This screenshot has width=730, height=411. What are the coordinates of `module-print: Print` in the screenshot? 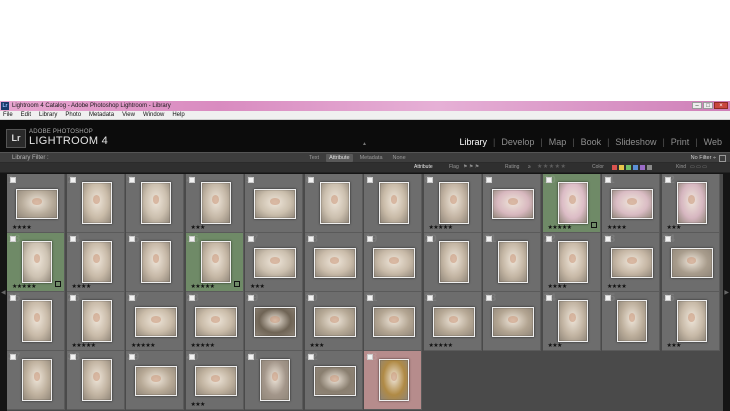 It's located at (680, 142).